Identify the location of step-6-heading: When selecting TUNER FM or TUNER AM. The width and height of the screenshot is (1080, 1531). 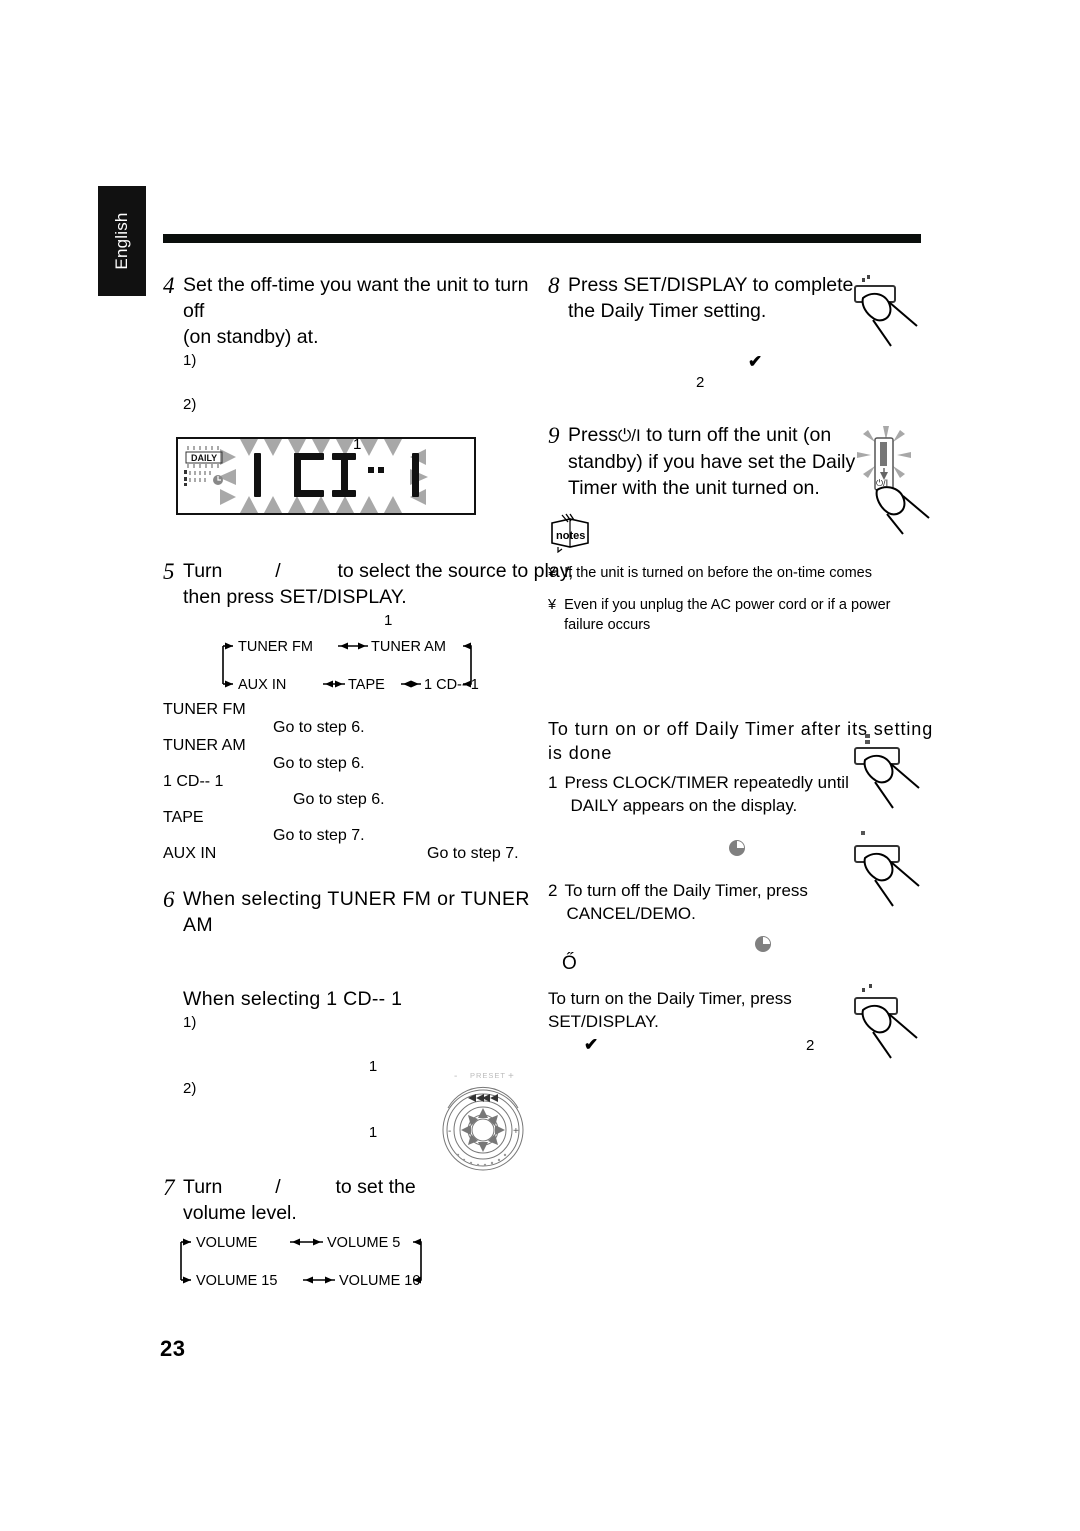
(356, 912).